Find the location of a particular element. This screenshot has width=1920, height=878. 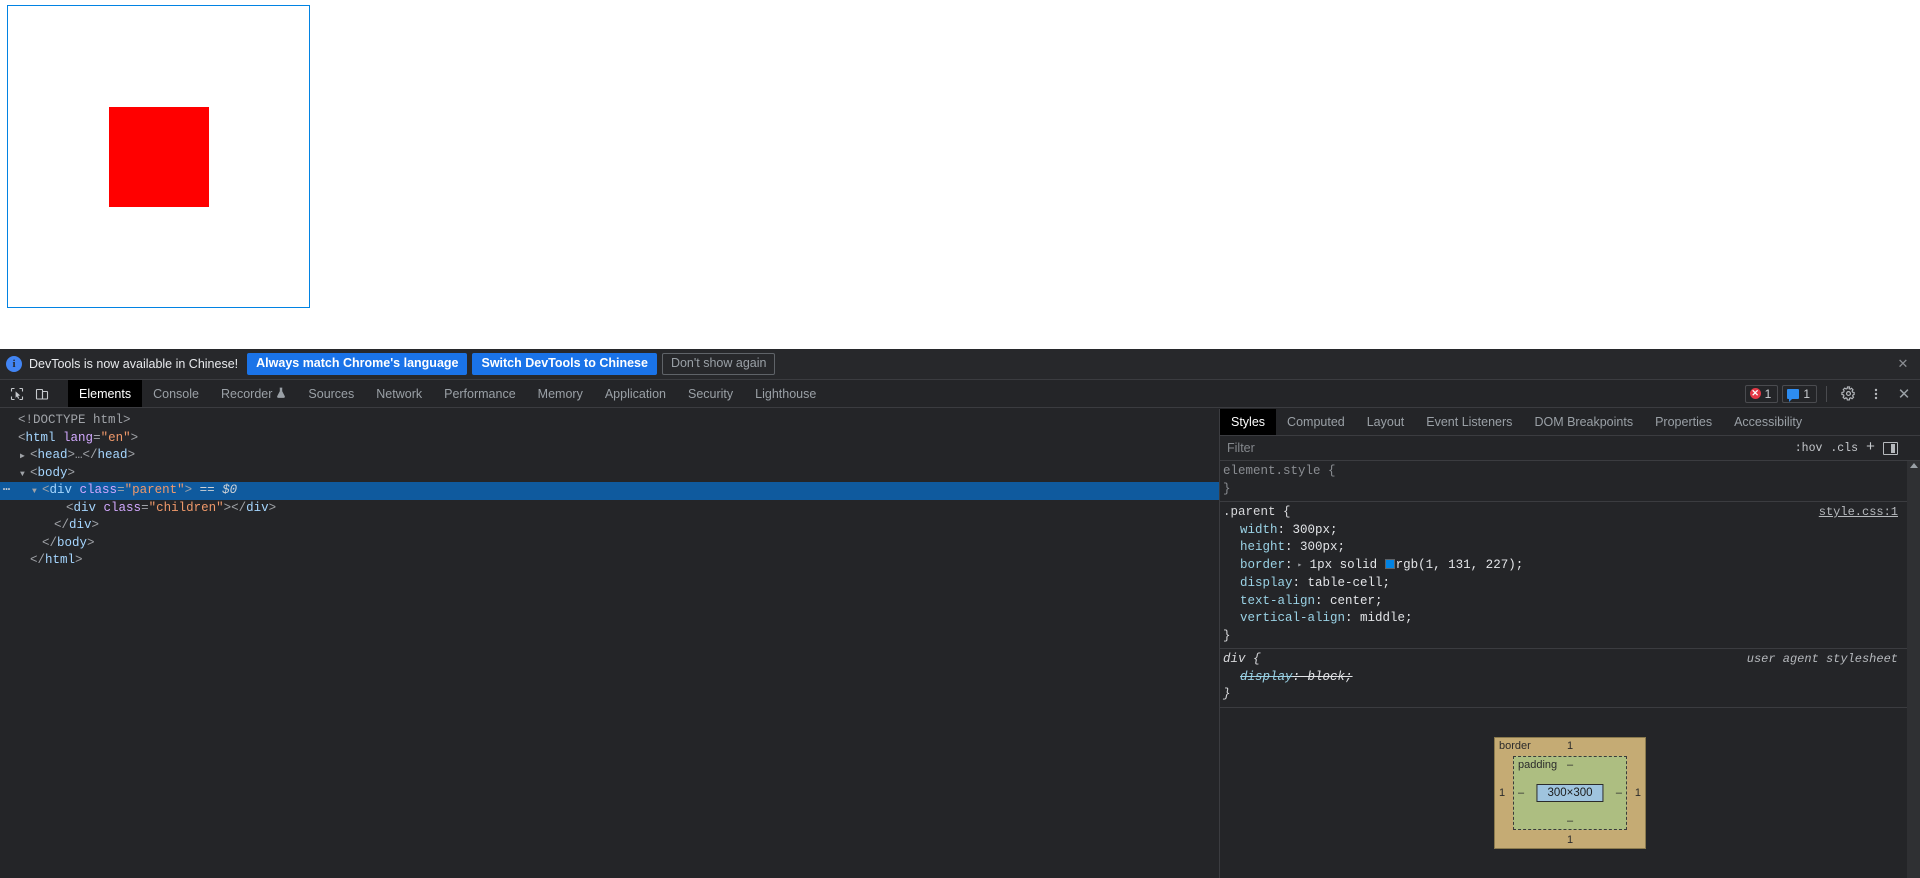

border-left-value: 1 is located at coordinates (1502, 793).